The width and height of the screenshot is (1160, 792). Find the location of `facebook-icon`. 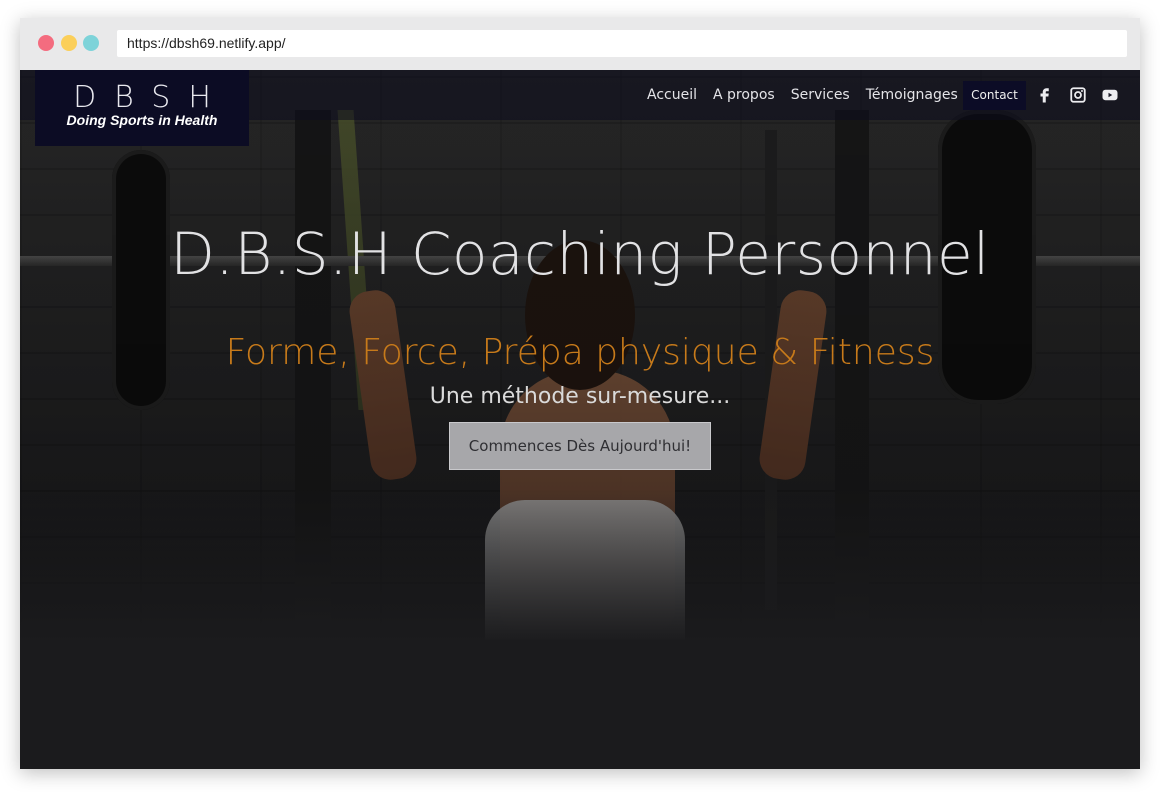

facebook-icon is located at coordinates (1045, 95).